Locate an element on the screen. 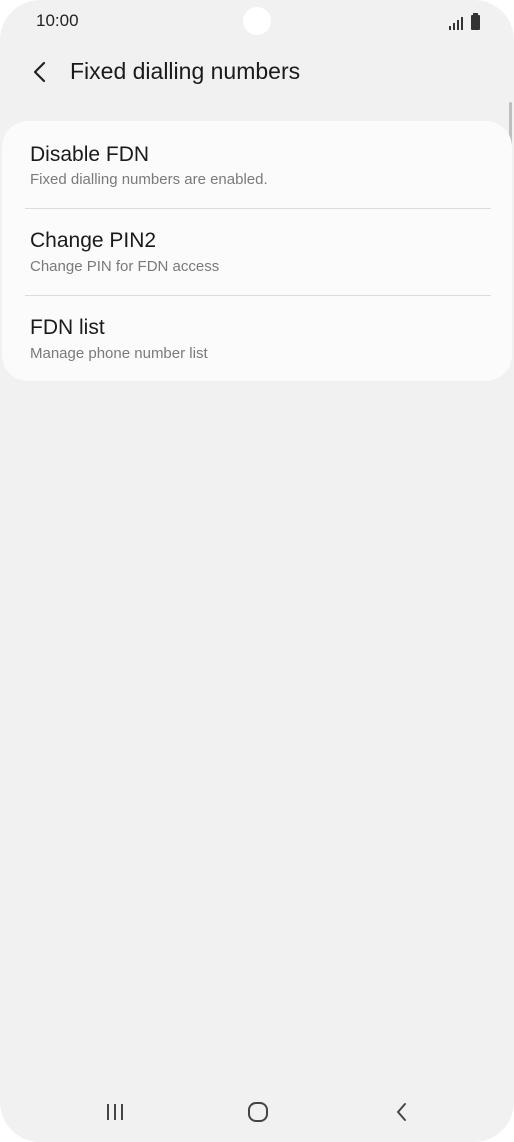  home-icon is located at coordinates (258, 1112).